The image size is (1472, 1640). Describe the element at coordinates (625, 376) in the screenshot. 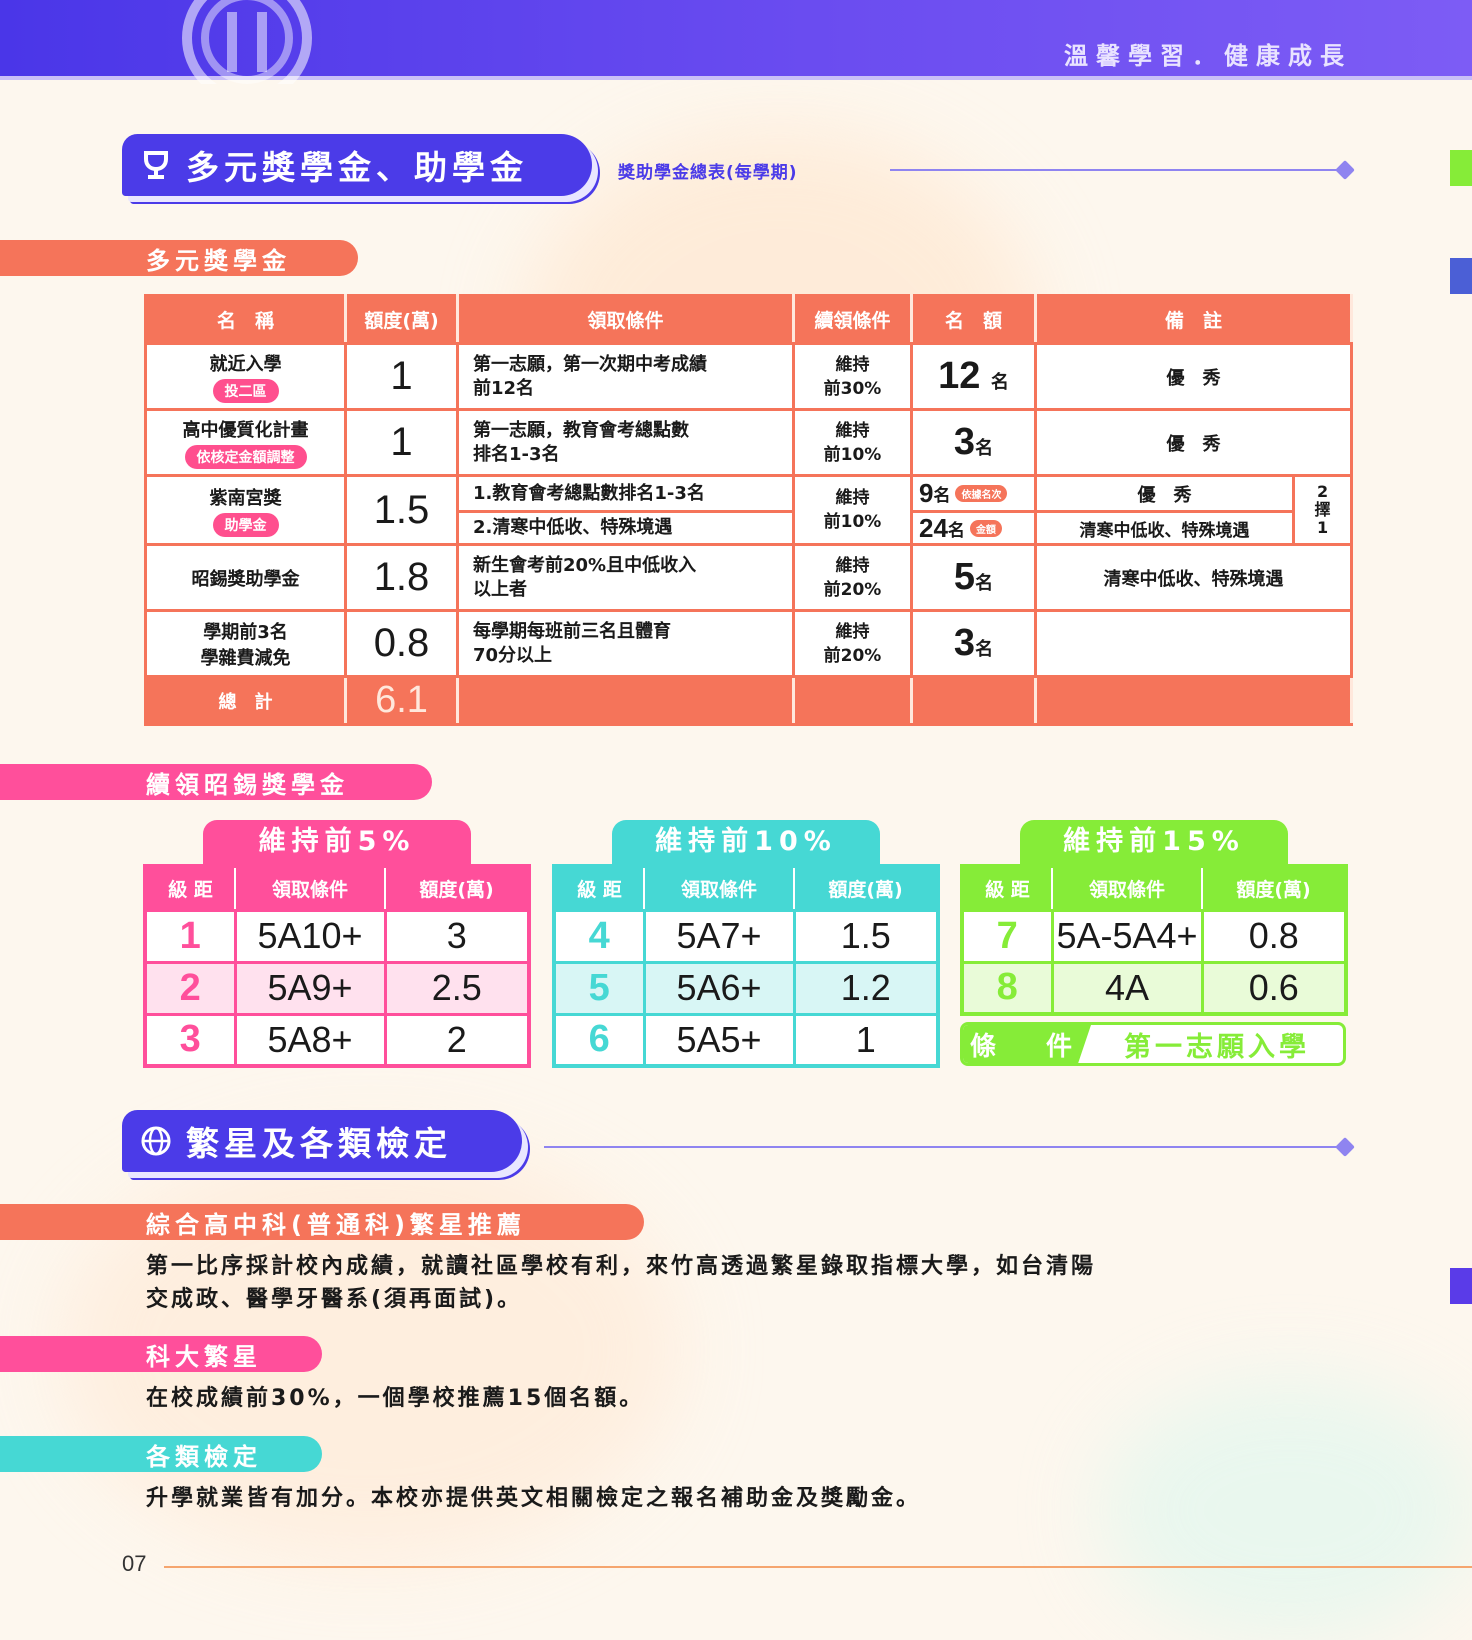

I see `condition-cell: 第一志願，第一次期中考成績 前12名` at that location.